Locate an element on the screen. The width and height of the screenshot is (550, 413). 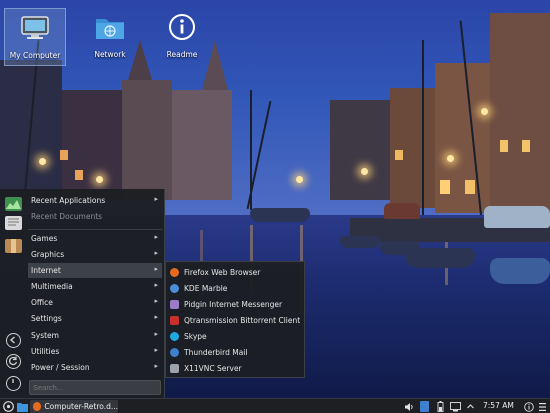
menu-category-label: Games is located at coordinates (44, 238).